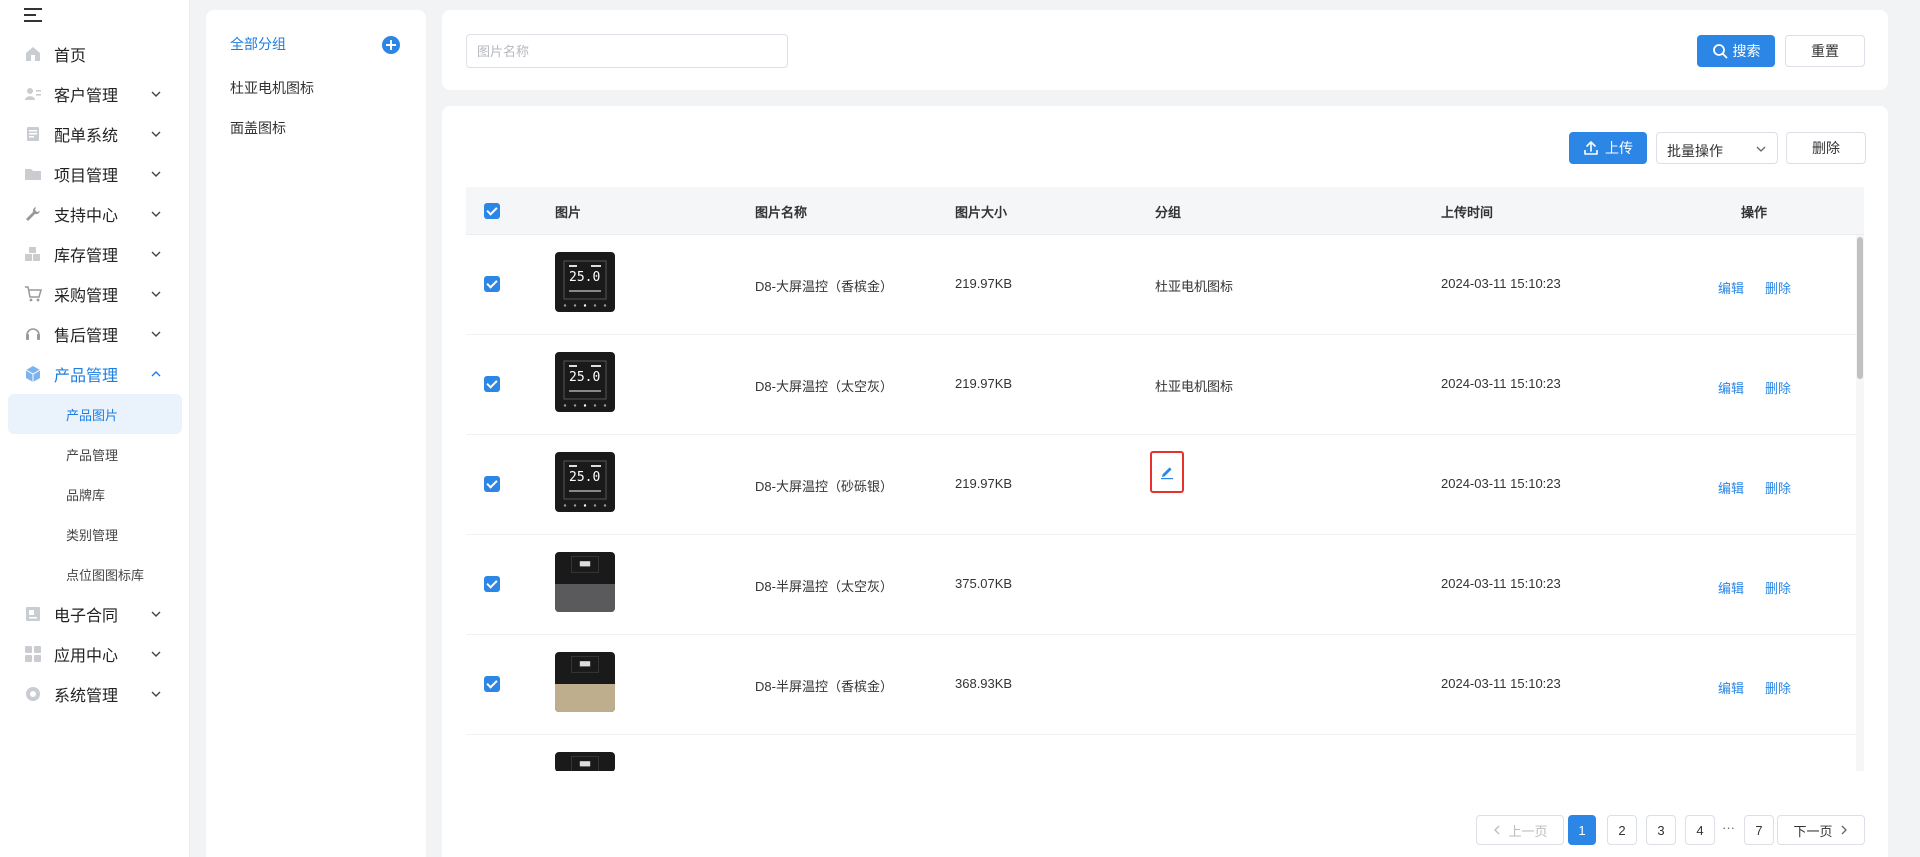 This screenshot has width=1920, height=857. I want to click on page-2-button: 2, so click(1622, 830).